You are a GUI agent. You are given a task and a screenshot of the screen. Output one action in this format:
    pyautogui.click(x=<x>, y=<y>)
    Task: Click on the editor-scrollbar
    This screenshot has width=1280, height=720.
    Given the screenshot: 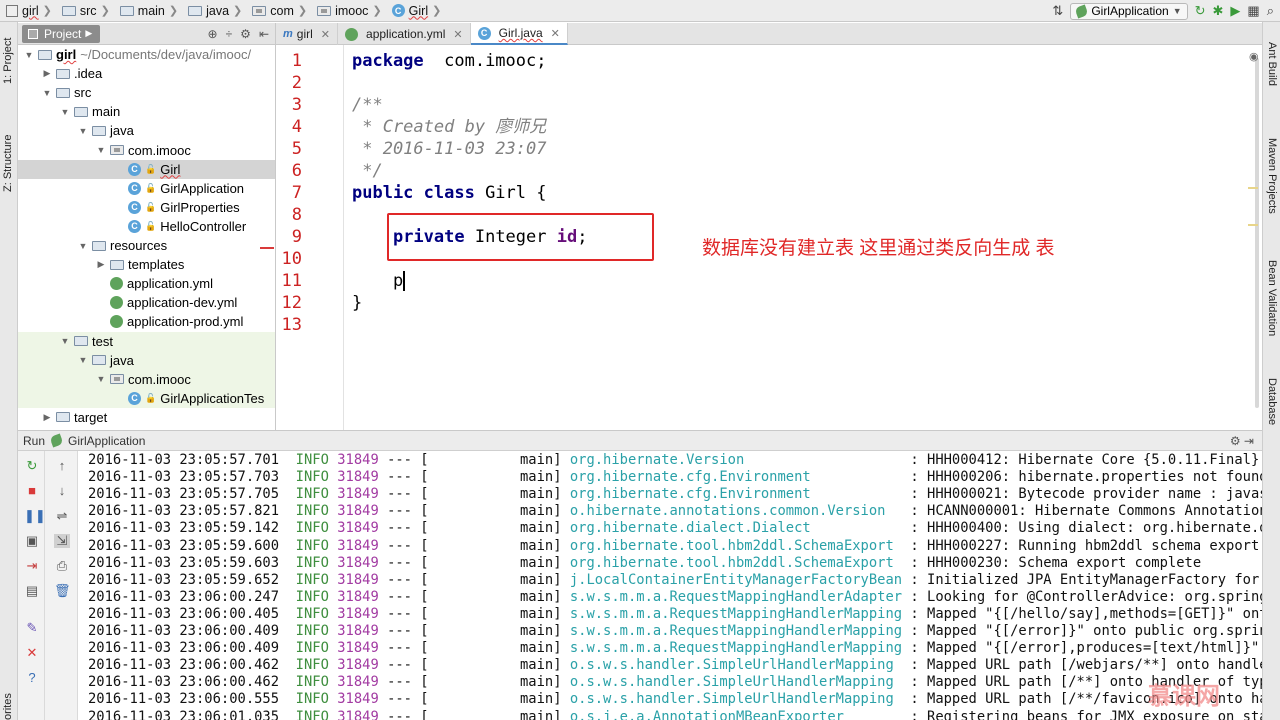 What is the action you would take?
    pyautogui.click(x=1257, y=233)
    